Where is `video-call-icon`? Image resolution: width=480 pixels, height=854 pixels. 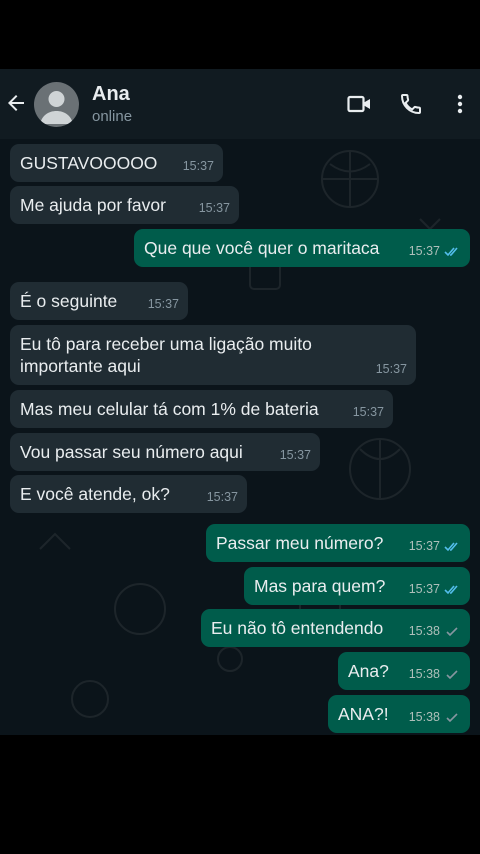 video-call-icon is located at coordinates (359, 104).